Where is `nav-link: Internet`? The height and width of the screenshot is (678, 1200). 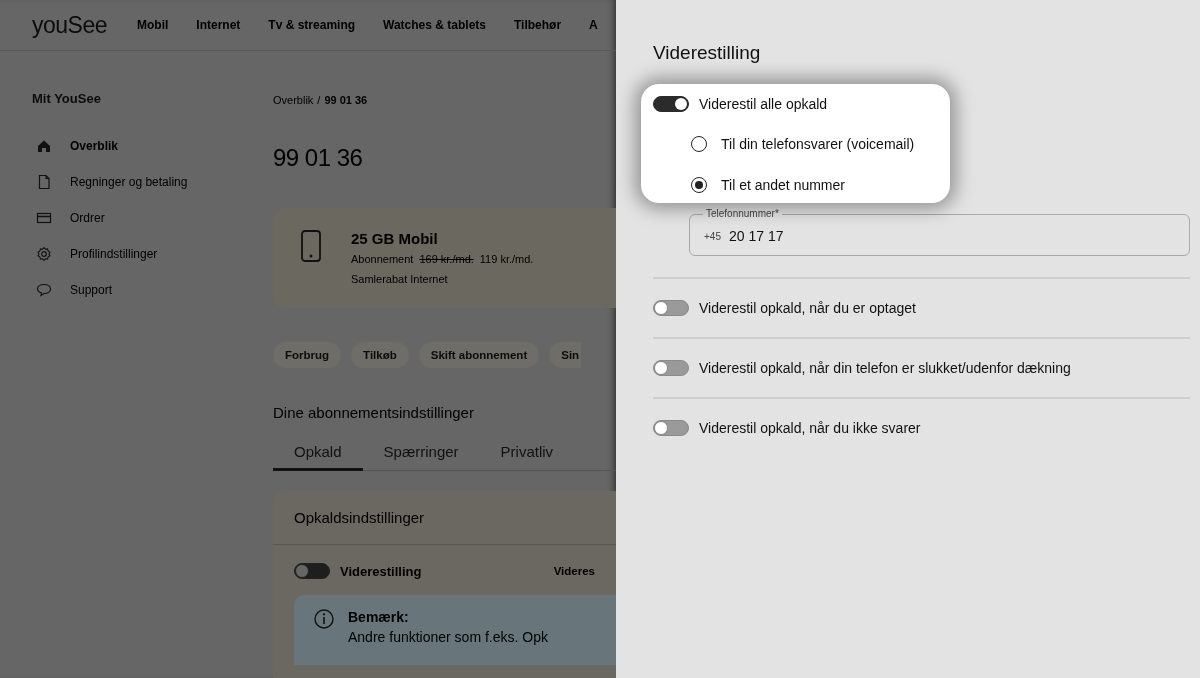
nav-link: Internet is located at coordinates (218, 25).